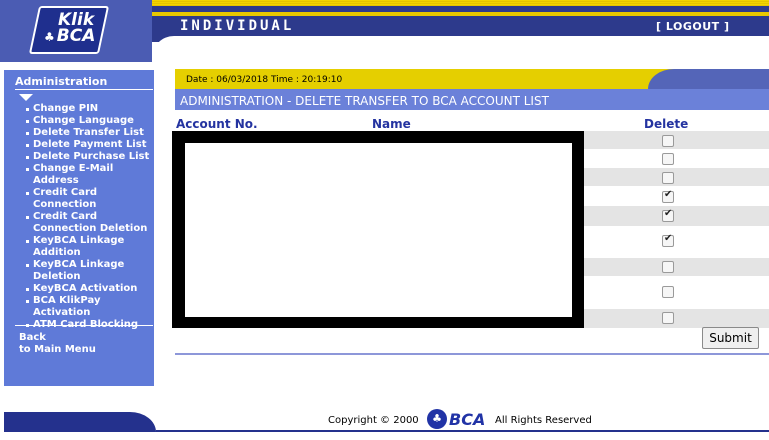 The width and height of the screenshot is (769, 440). Describe the element at coordinates (462, 431) in the screenshot. I see `footer-line` at that location.